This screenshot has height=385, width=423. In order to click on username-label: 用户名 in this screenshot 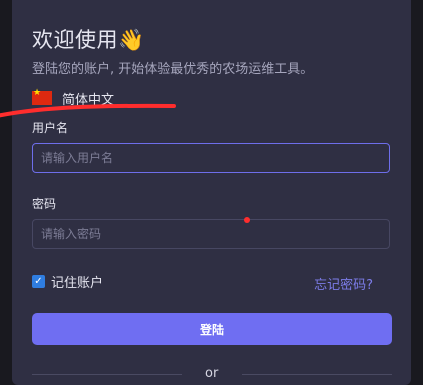, I will do `click(50, 128)`.